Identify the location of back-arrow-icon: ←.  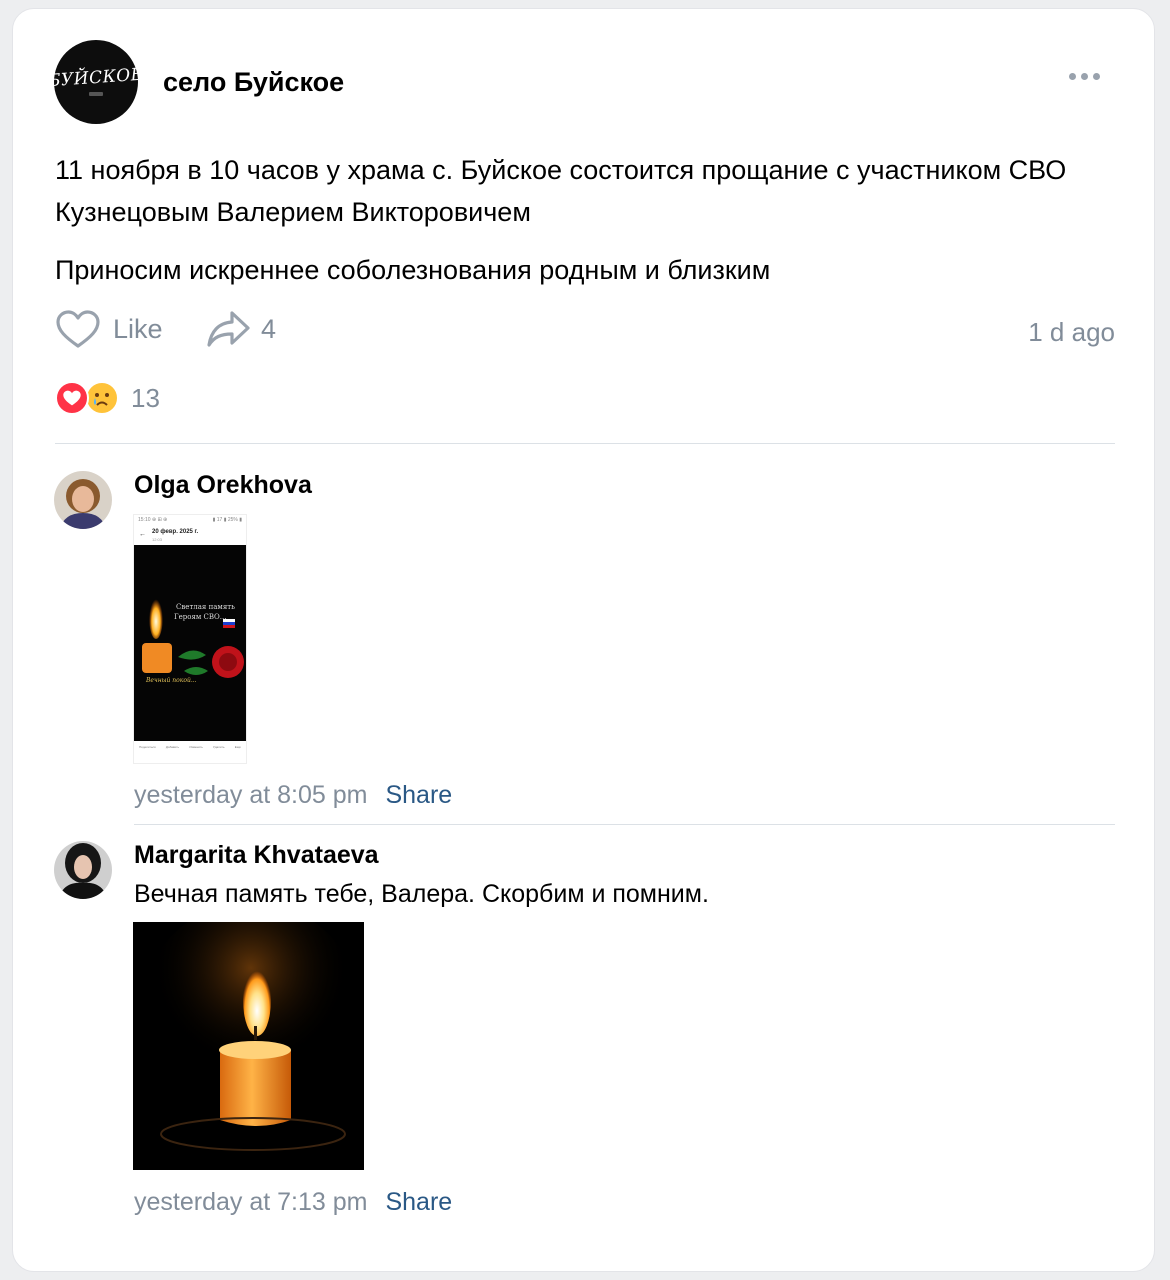
(142, 534).